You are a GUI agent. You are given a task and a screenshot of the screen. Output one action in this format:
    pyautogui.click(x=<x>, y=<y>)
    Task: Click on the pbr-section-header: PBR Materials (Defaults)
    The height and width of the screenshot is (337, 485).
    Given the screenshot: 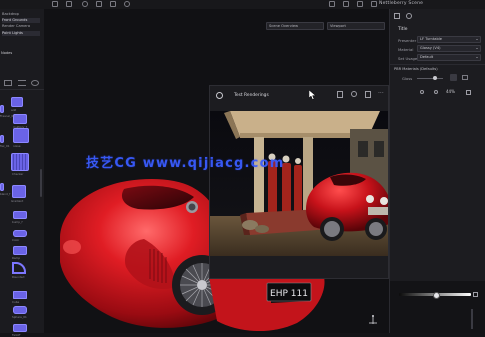 What is the action you would take?
    pyautogui.click(x=416, y=69)
    